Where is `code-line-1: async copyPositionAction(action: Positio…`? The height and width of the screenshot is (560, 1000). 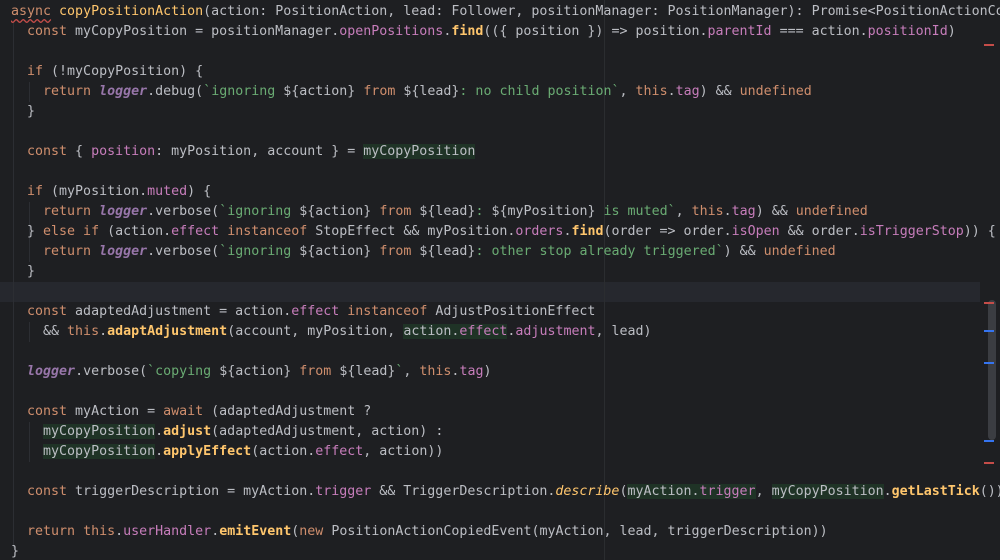 code-line-1: async copyPositionAction(action: Positio… is located at coordinates (505, 12).